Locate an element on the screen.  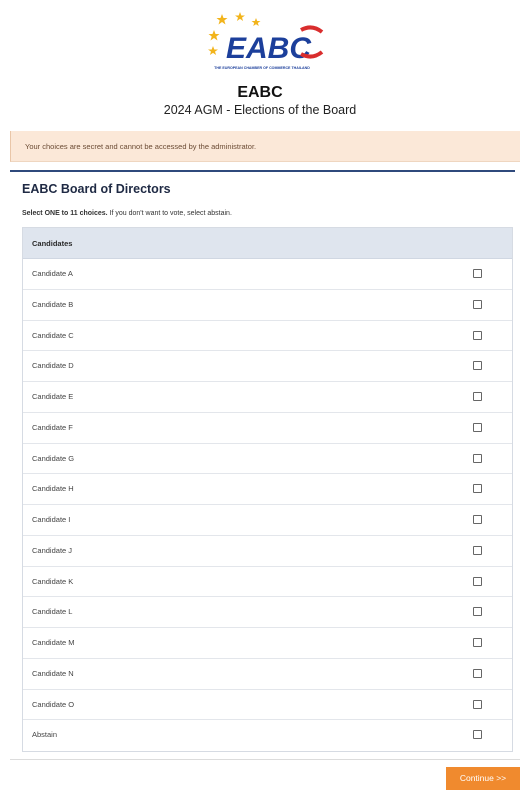
candidate-row: Candidate B is located at coordinates (267, 305).